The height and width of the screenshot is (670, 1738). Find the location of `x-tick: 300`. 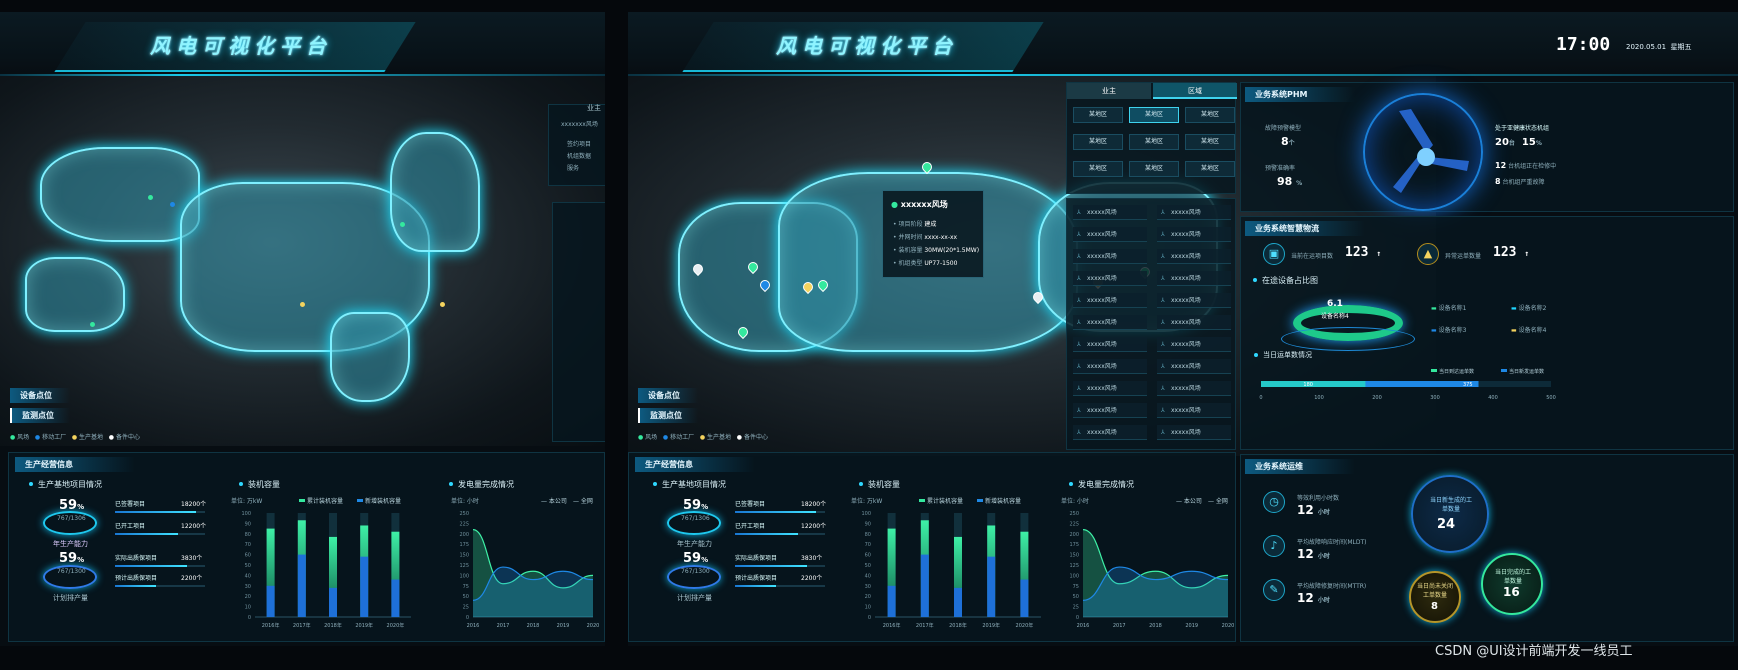

x-tick: 300 is located at coordinates (1435, 398).